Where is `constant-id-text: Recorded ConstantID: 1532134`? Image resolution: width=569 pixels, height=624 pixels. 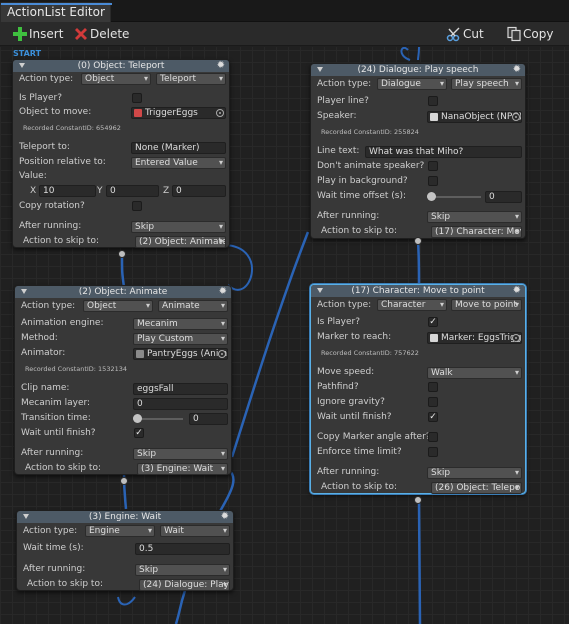 constant-id-text: Recorded ConstantID: 1532134 is located at coordinates (76, 369).